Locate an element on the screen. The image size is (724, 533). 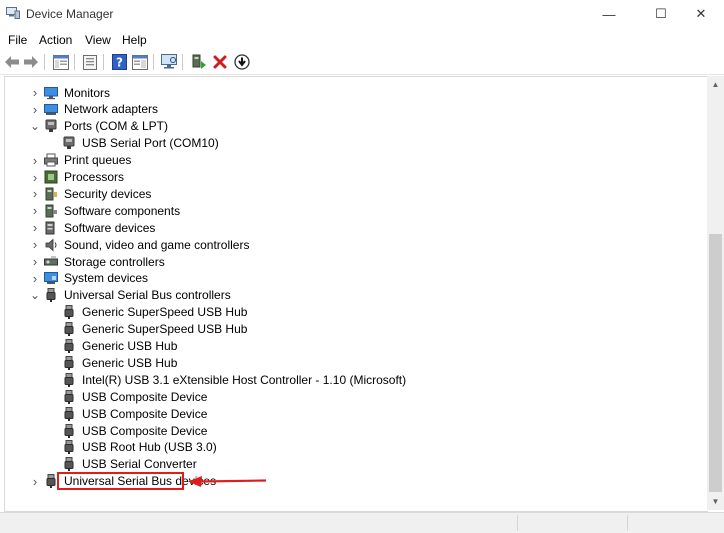
scroll-down-arrow-icon: ▼ is located at coordinates (715, 501).